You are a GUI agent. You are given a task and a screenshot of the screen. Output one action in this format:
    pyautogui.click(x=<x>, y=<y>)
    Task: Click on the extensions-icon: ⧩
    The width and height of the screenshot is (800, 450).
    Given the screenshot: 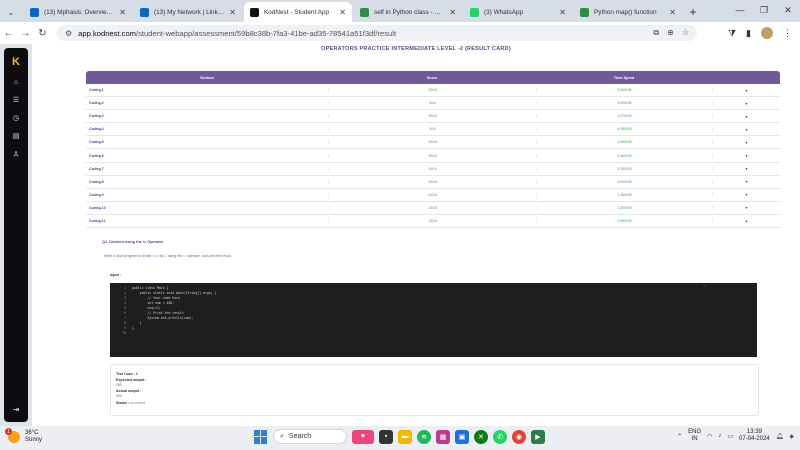 What is the action you would take?
    pyautogui.click(x=732, y=33)
    